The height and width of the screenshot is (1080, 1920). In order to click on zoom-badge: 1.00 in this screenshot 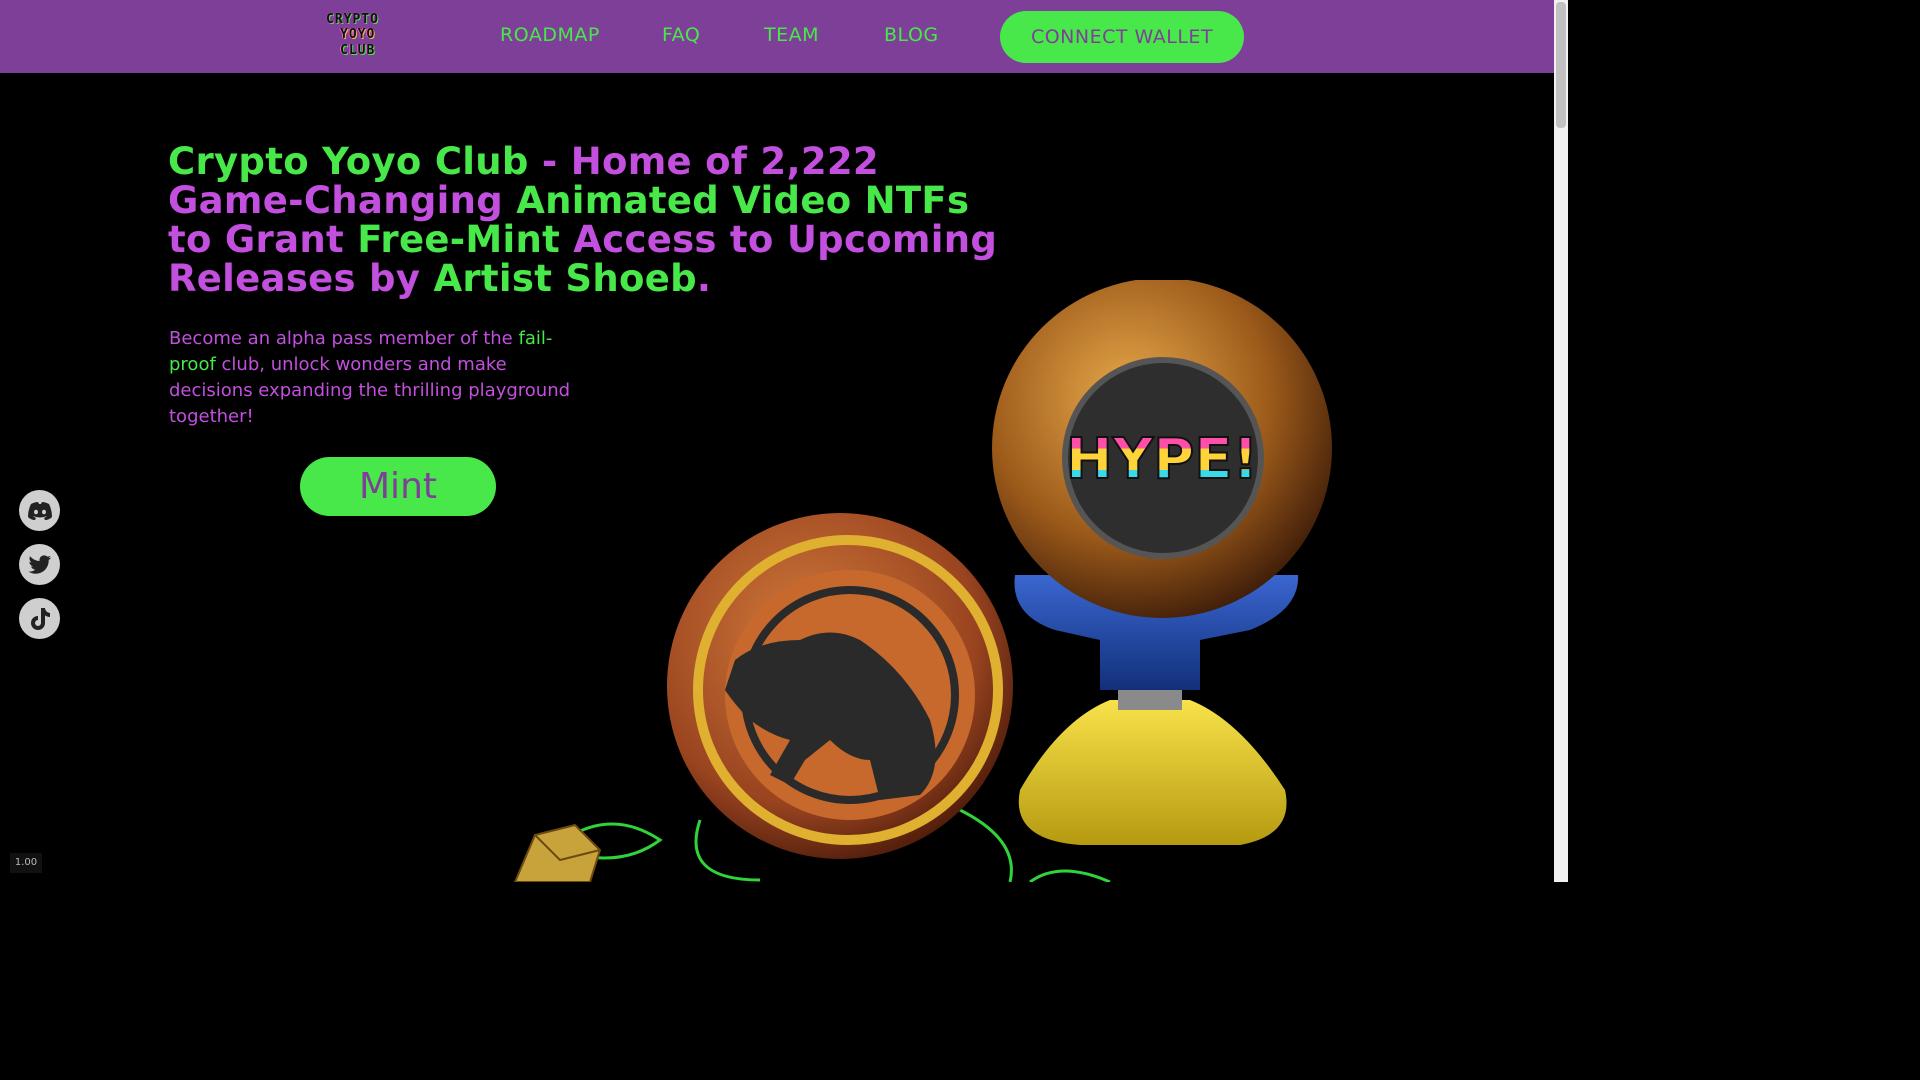, I will do `click(26, 863)`.